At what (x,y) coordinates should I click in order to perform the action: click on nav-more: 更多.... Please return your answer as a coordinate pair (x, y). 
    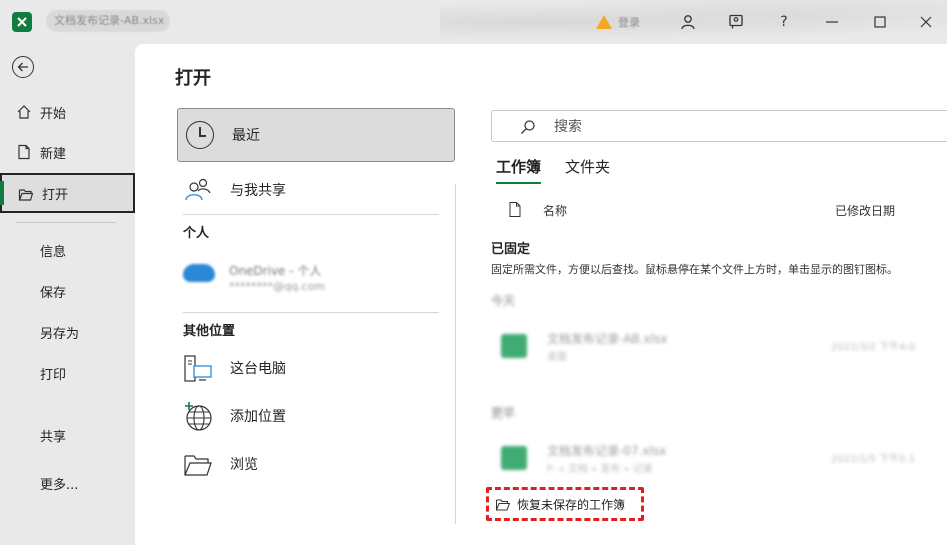
    Looking at the image, I should click on (67, 483).